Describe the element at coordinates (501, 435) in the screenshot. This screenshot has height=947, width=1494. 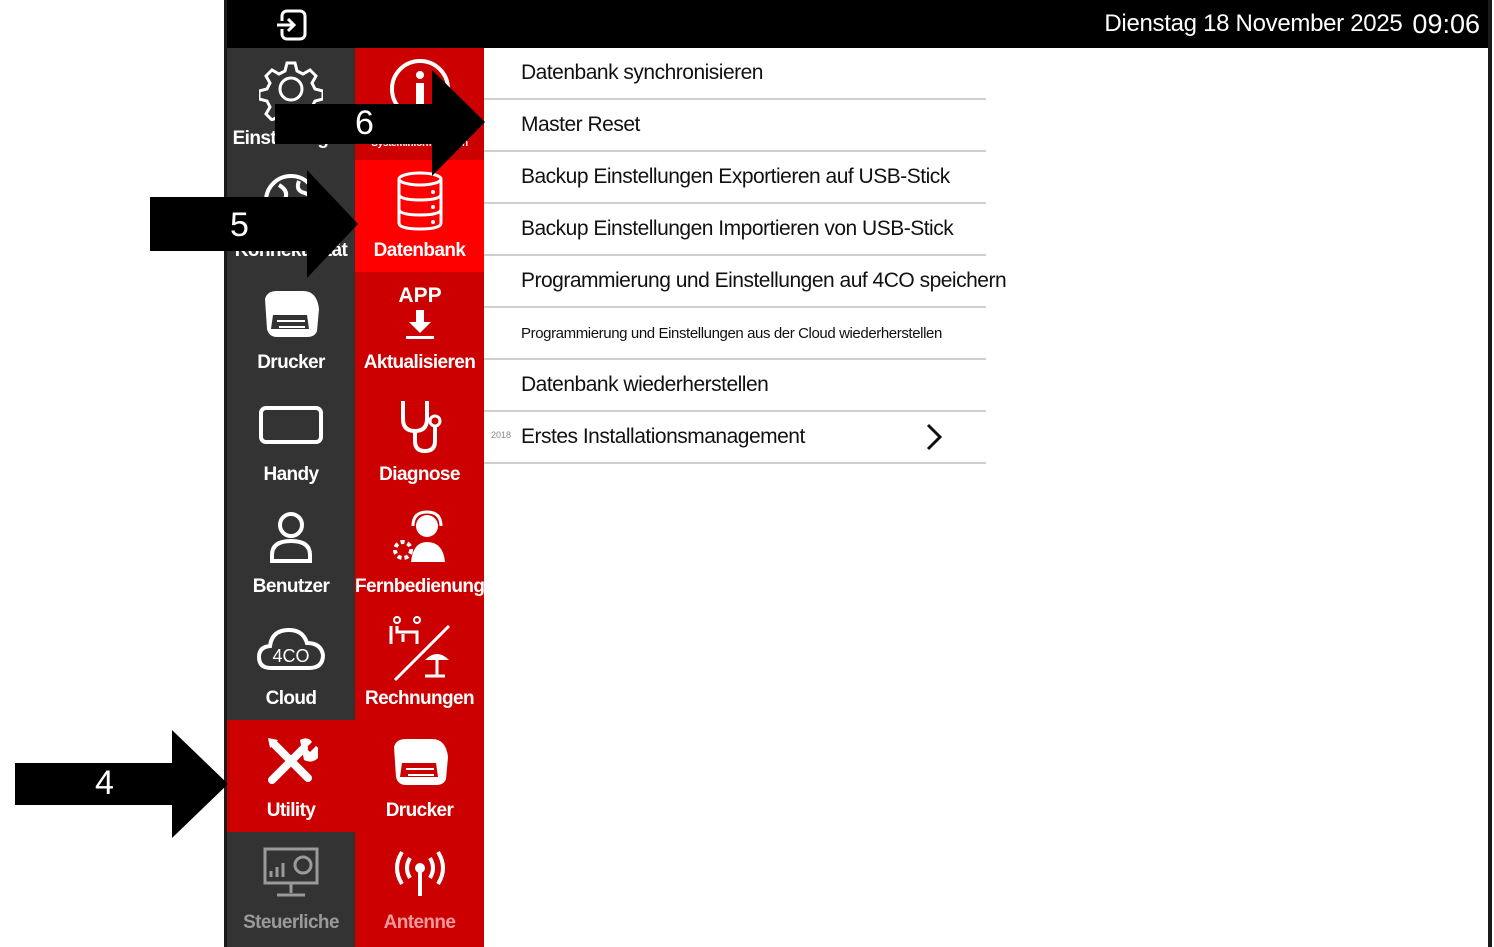
I see `menu-item-tag: 2018` at that location.